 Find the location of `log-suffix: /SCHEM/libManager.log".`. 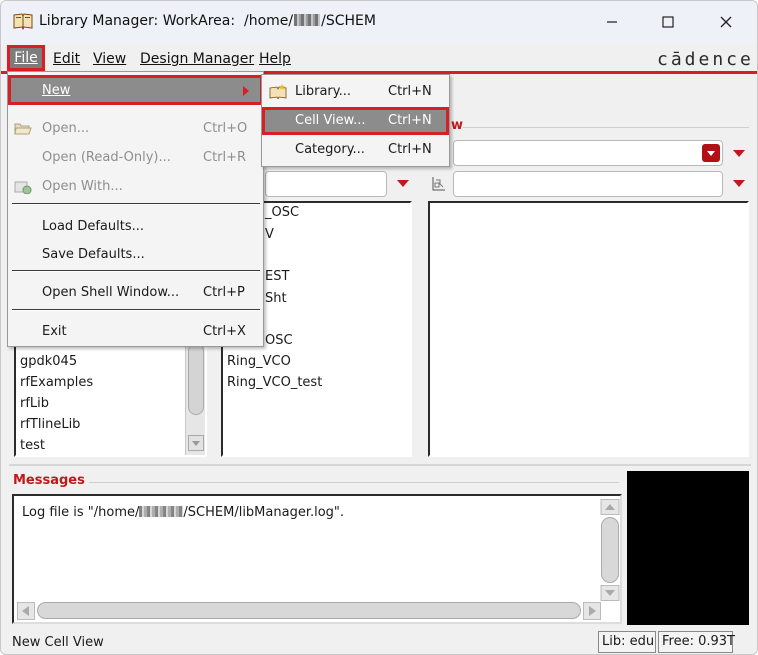

log-suffix: /SCHEM/libManager.log". is located at coordinates (264, 512).